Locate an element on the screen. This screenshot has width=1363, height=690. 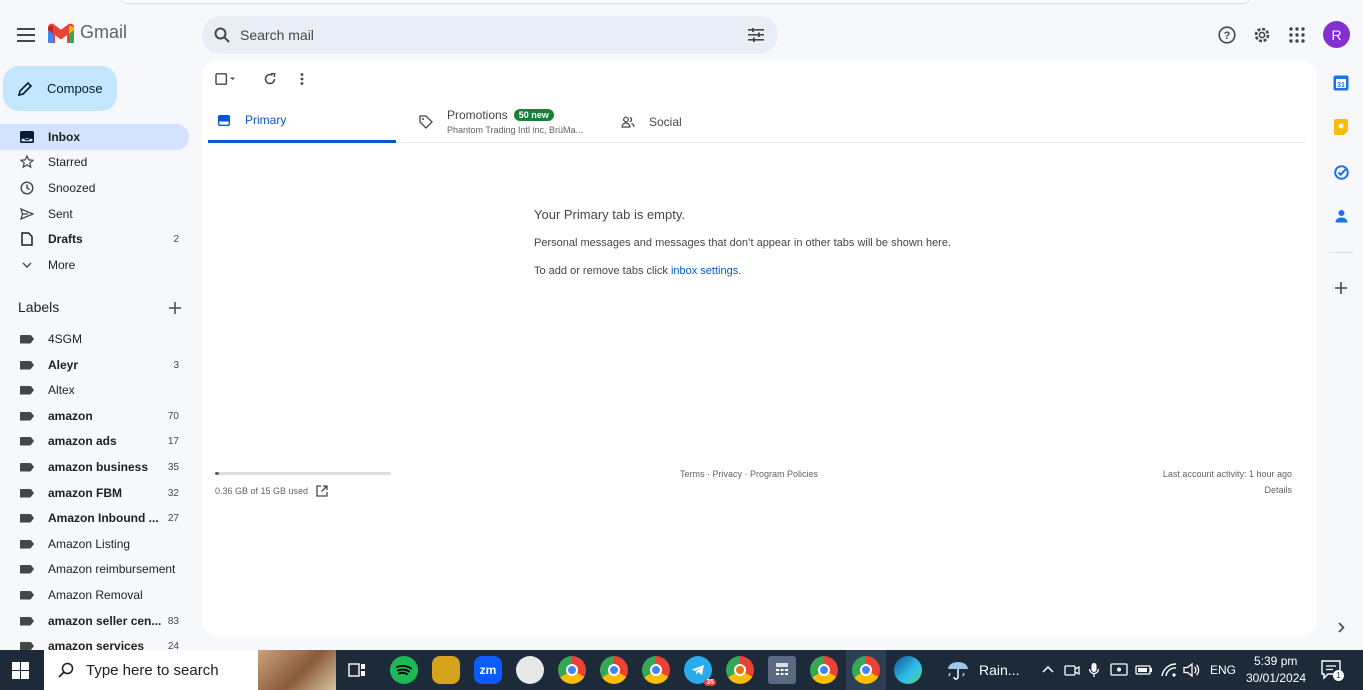
search-options-icon is located at coordinates (756, 35).